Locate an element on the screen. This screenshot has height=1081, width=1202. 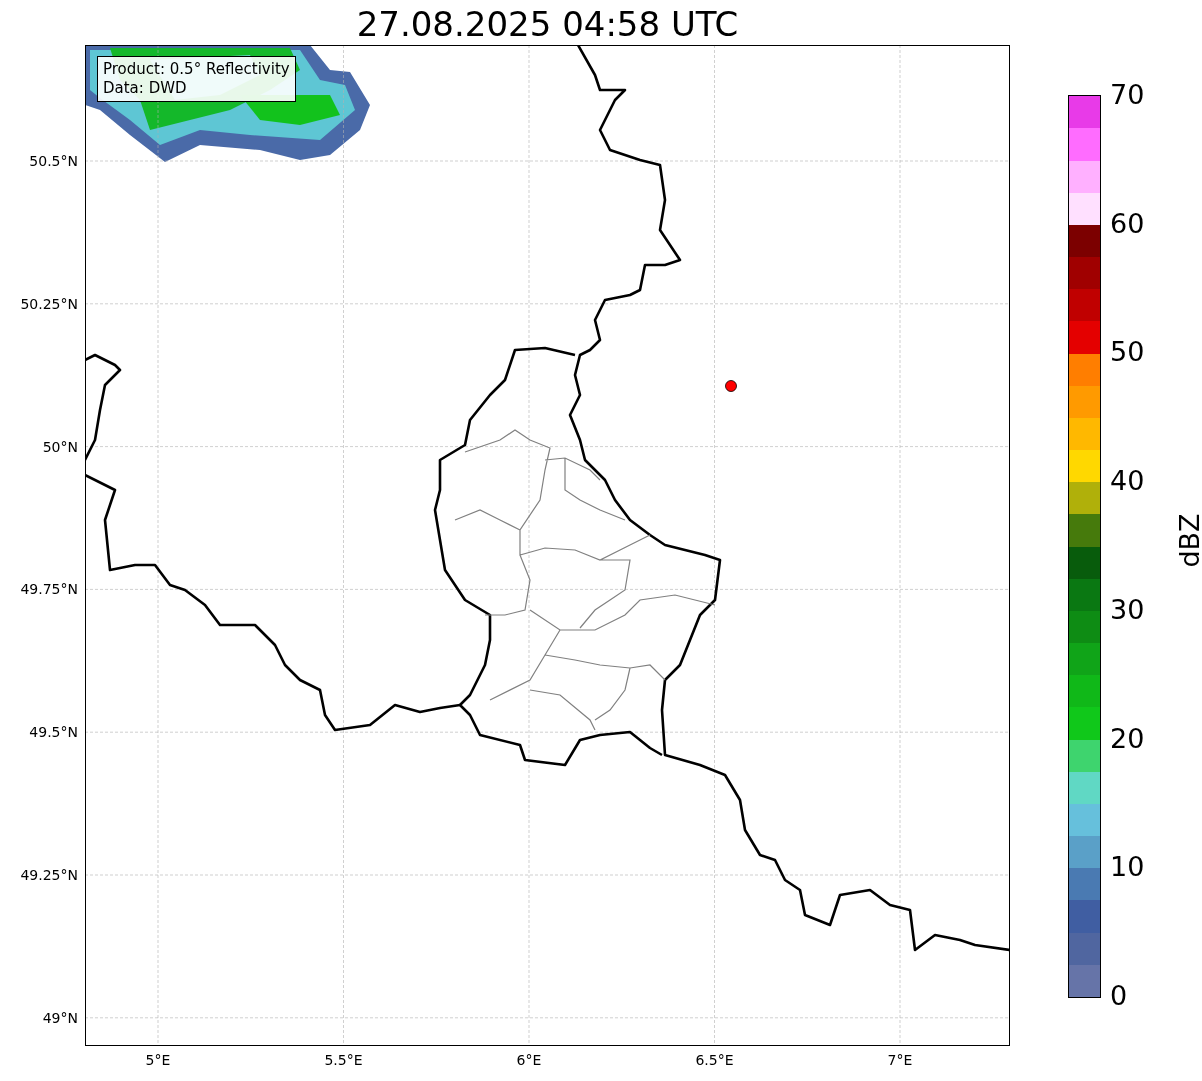
latitude-label: 49.25°N is located at coordinates (49, 875).